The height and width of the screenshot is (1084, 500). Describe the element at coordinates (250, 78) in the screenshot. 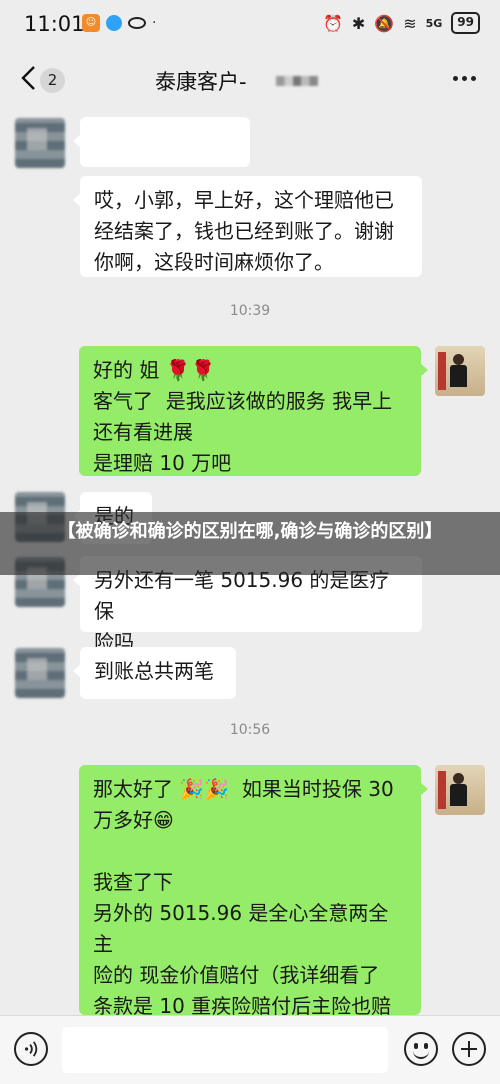

I see `chat-header: 2 泰康客户-` at that location.